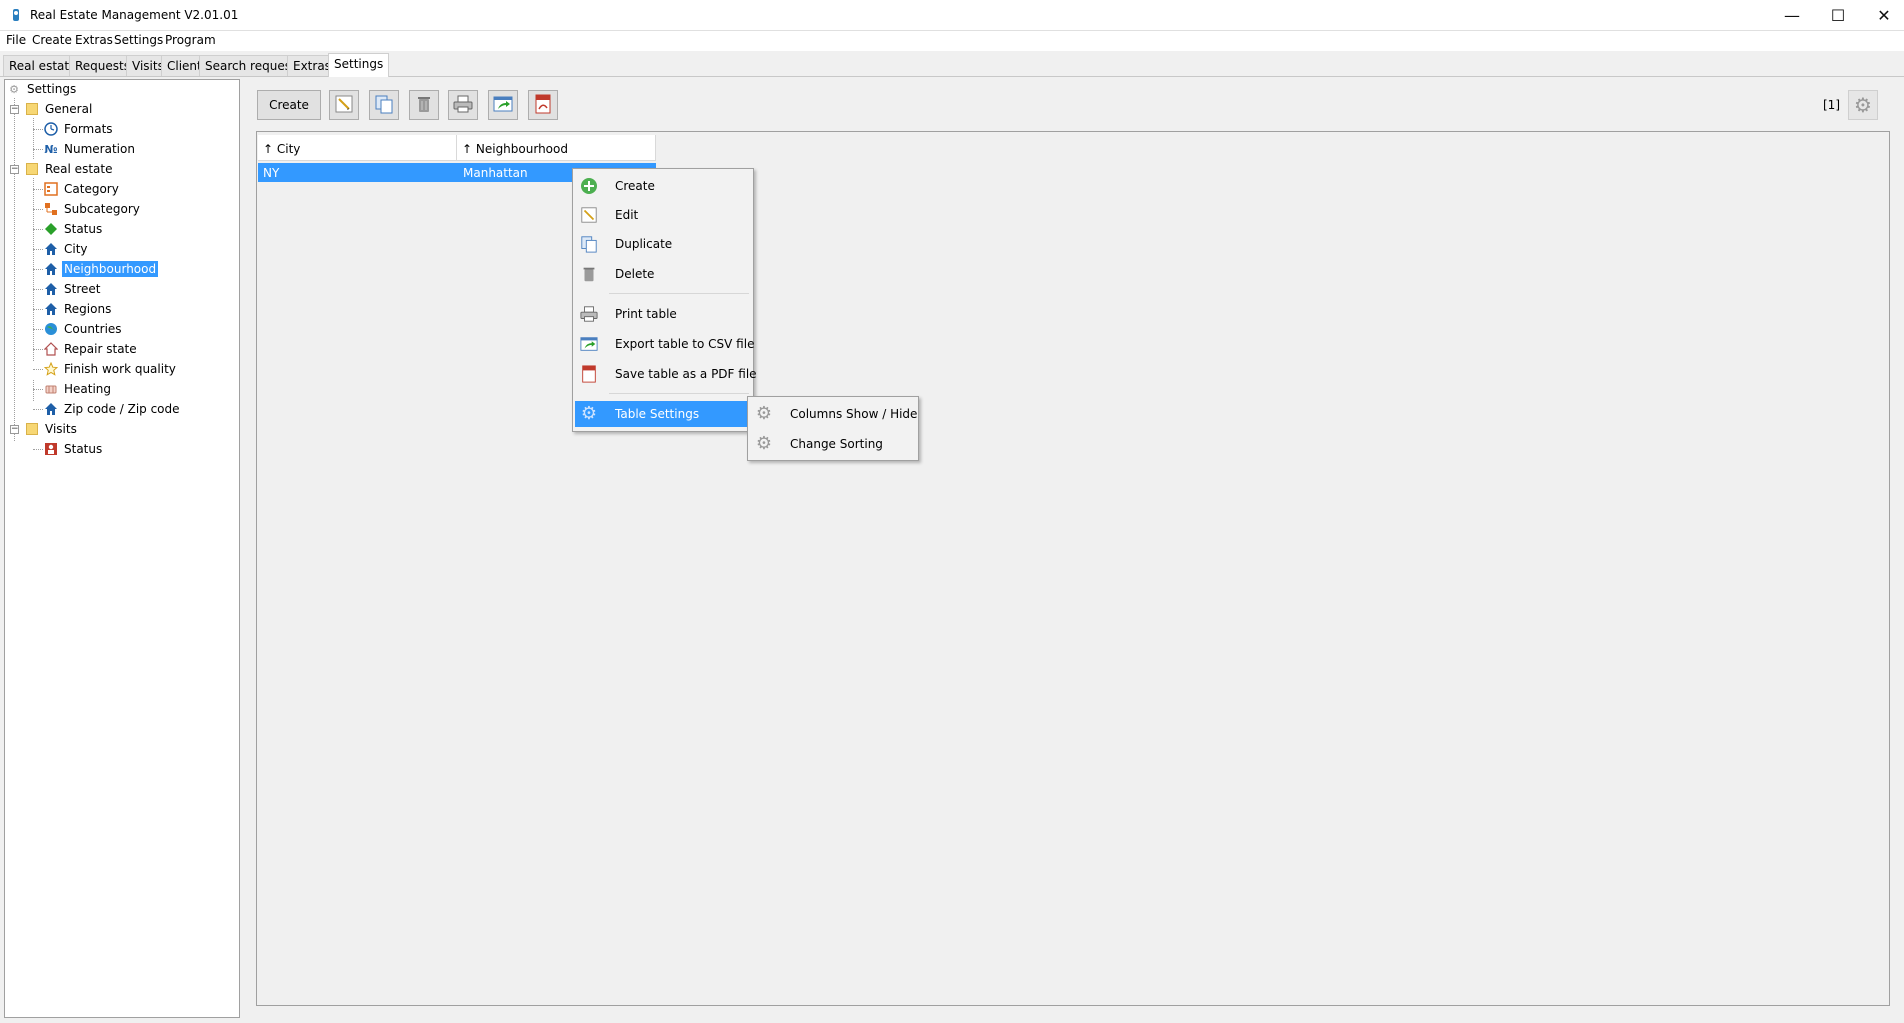 Image resolution: width=1904 pixels, height=1023 pixels. I want to click on title-bar: Real Estate Management V2.01.01 — ☐ ✕, so click(952, 15).